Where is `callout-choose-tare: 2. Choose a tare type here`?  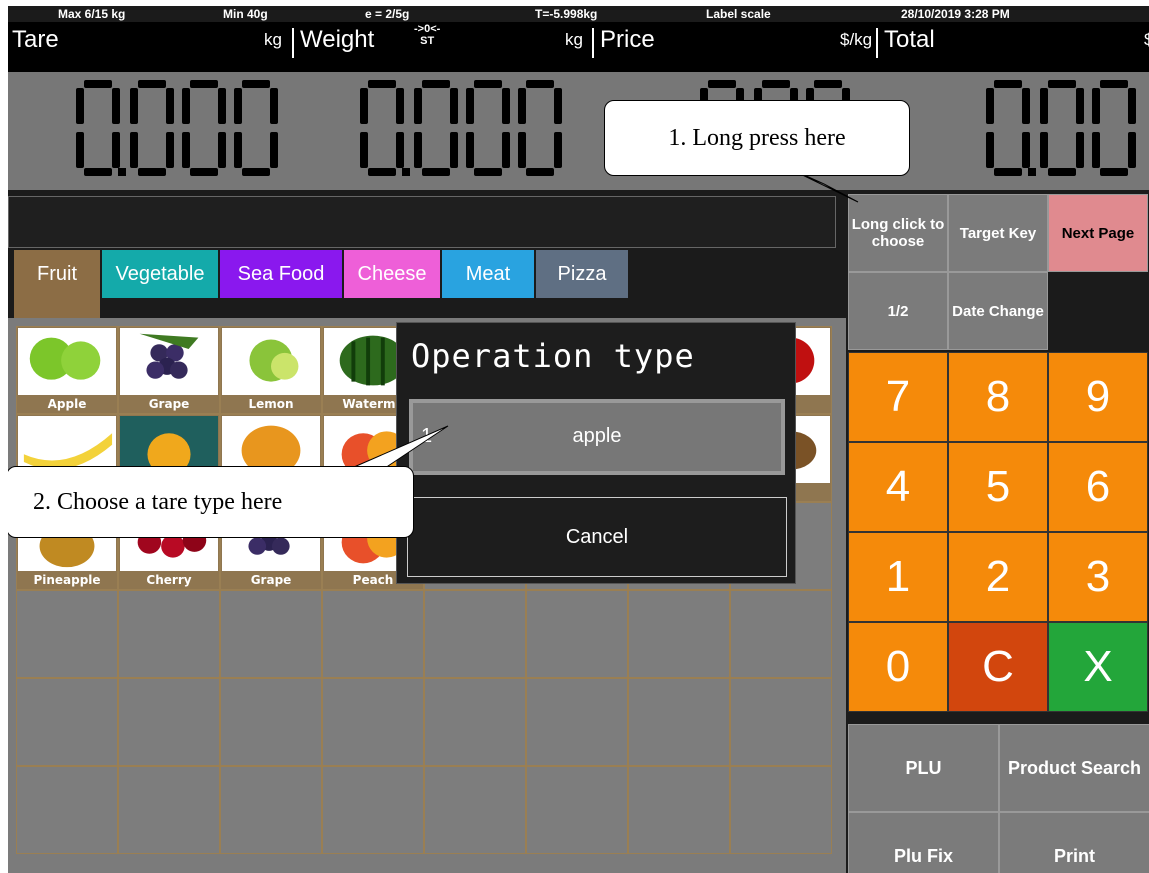
callout-choose-tare: 2. Choose a tare type here is located at coordinates (211, 502).